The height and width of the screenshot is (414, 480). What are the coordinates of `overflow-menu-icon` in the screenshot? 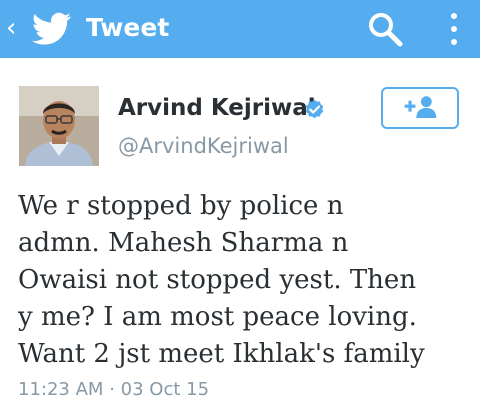 It's located at (454, 29).